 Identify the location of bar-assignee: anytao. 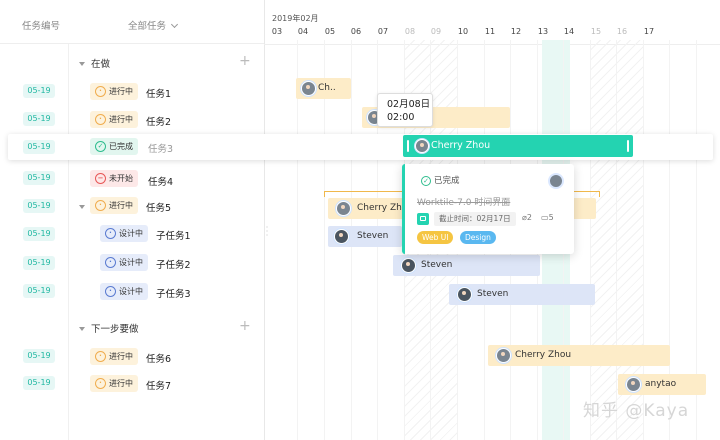
(661, 384).